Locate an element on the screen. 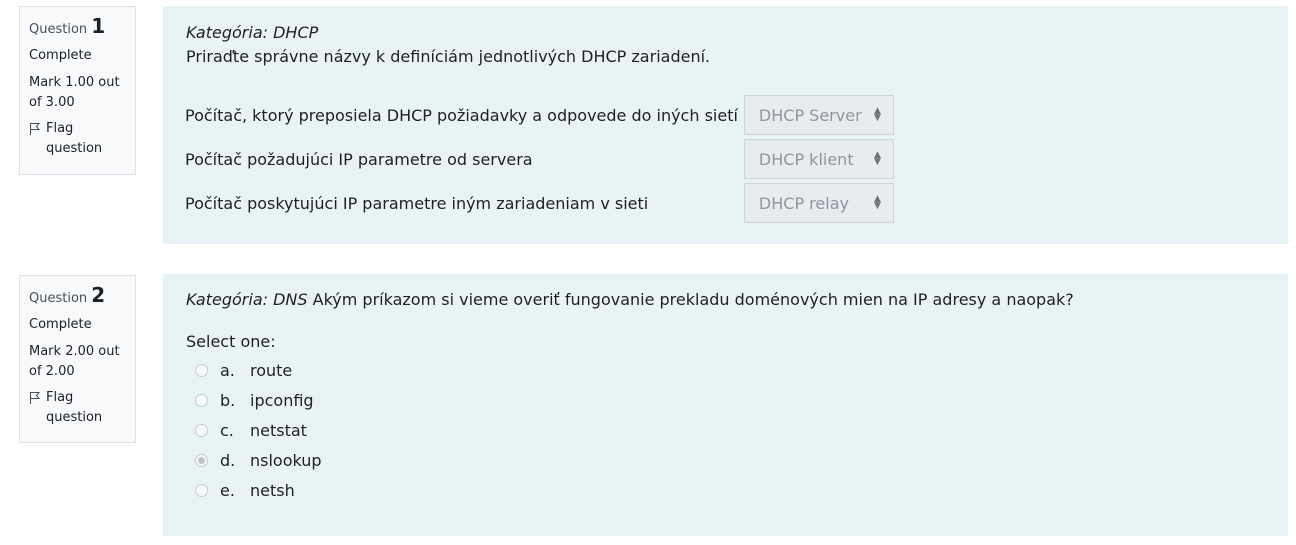 Image resolution: width=1296 pixels, height=545 pixels. option-label: netsh is located at coordinates (272, 490).